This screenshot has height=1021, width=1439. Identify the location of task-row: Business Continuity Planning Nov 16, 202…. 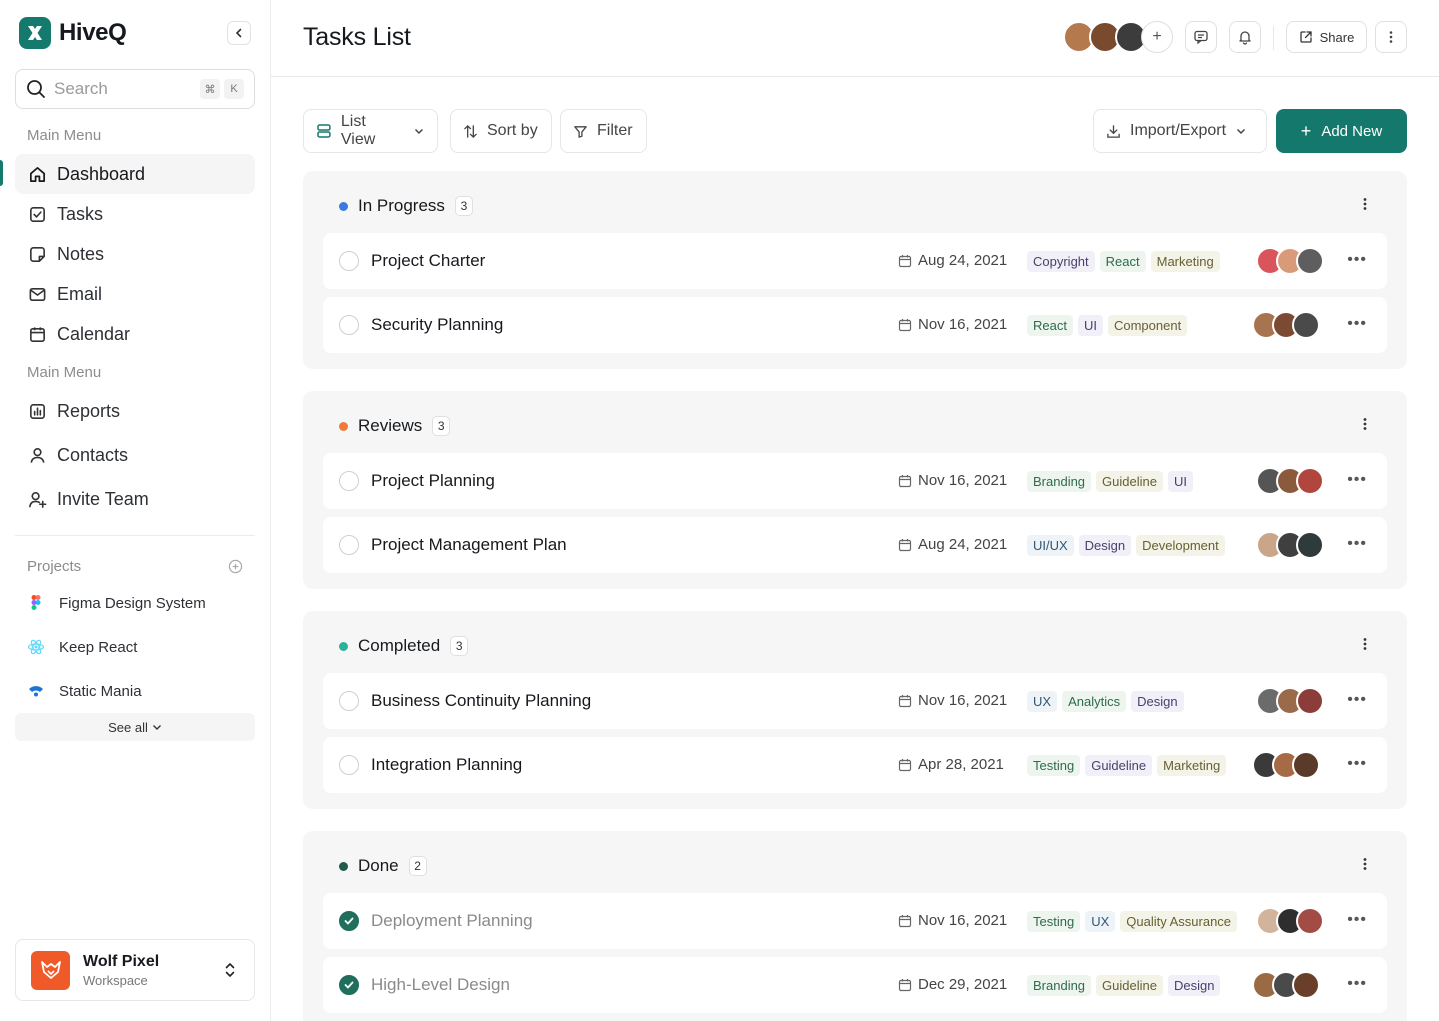
(855, 701).